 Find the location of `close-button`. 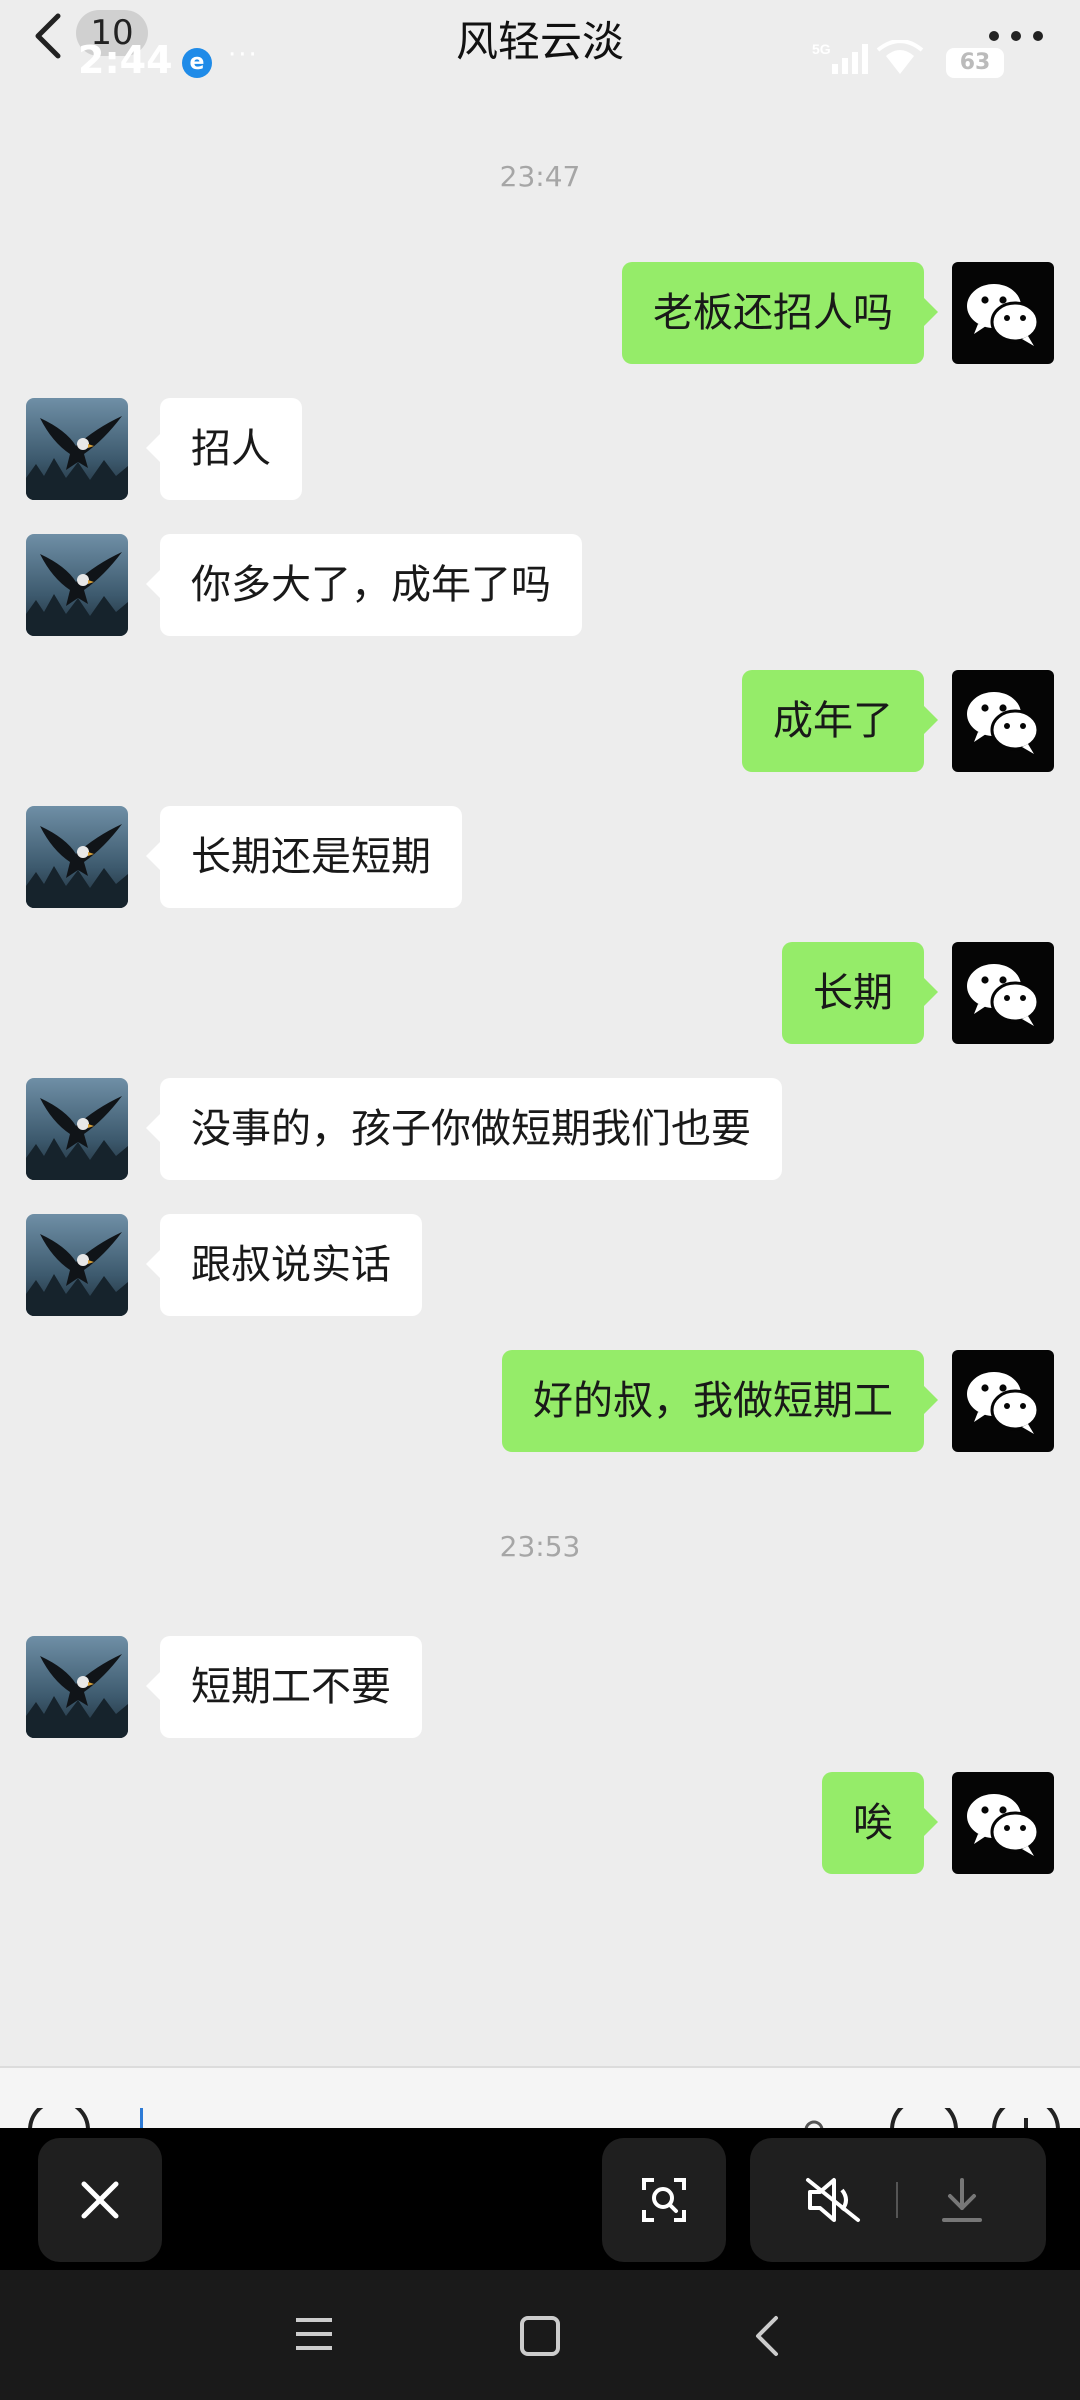

close-button is located at coordinates (100, 2200).